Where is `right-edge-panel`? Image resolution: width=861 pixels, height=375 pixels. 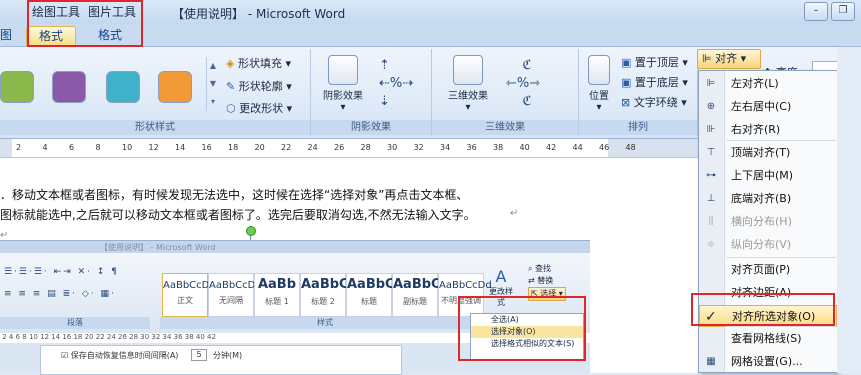
right-edge-panel is located at coordinates (849, 210).